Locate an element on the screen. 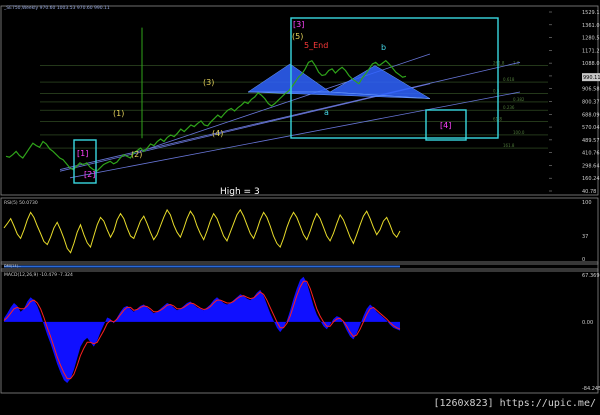 The image size is (600, 415). macd-tick-label: -84.245 is located at coordinates (591, 389).